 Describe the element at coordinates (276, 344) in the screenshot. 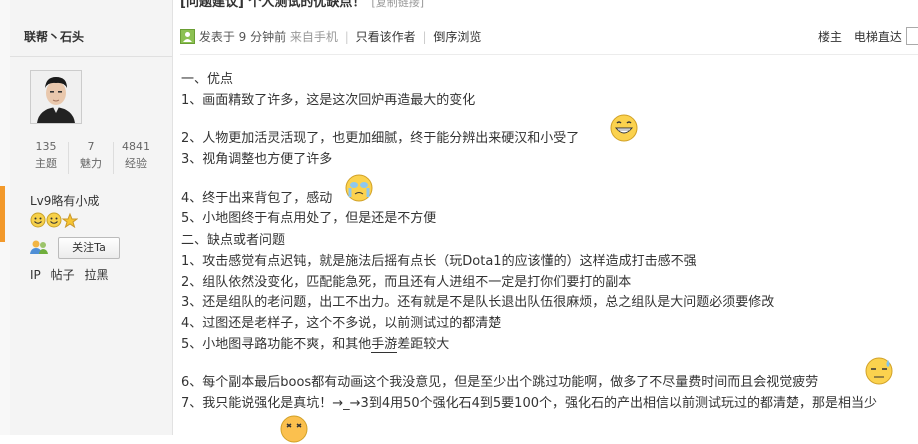

I see `post-line-text: 5、小地图寻路功能不爽，和其他` at that location.